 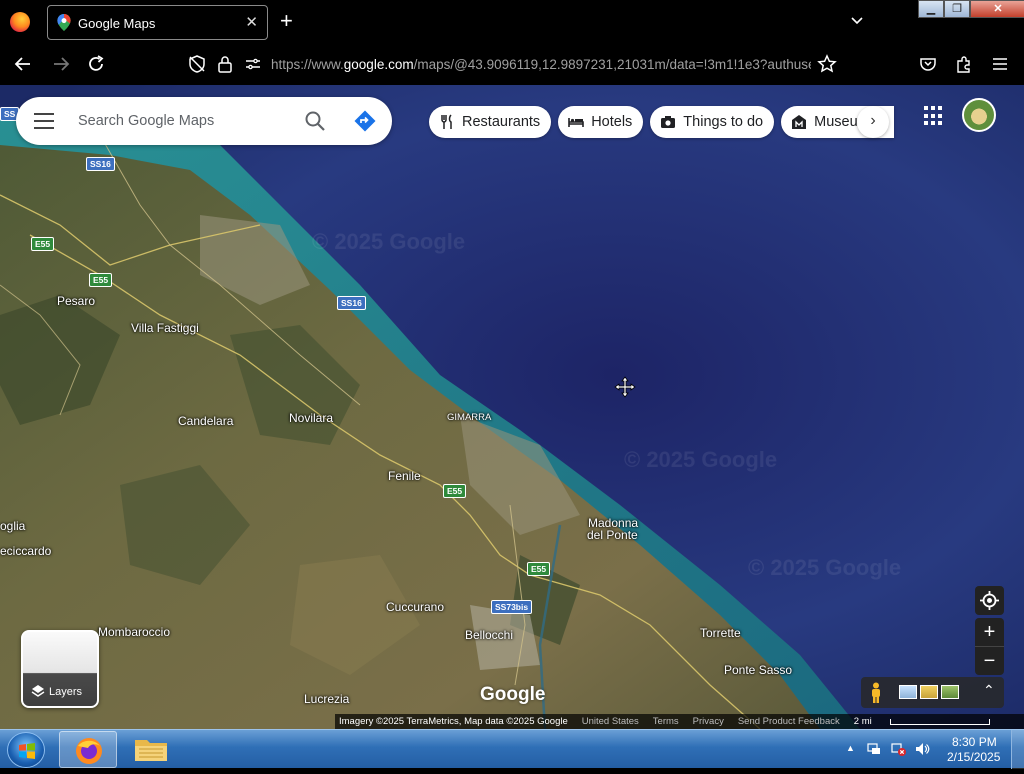 I want to click on town-label: Bellocchi, so click(x=489, y=635).